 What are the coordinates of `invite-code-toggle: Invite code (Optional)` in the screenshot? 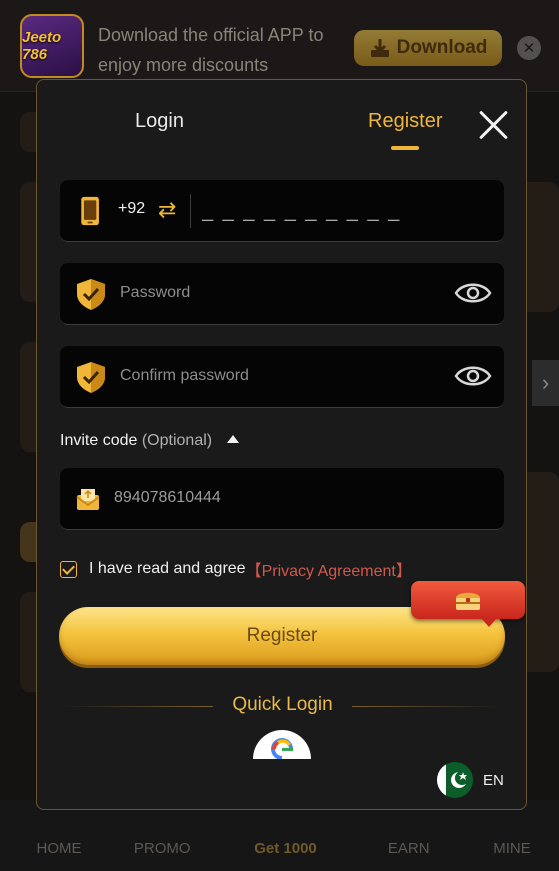 It's located at (149, 441).